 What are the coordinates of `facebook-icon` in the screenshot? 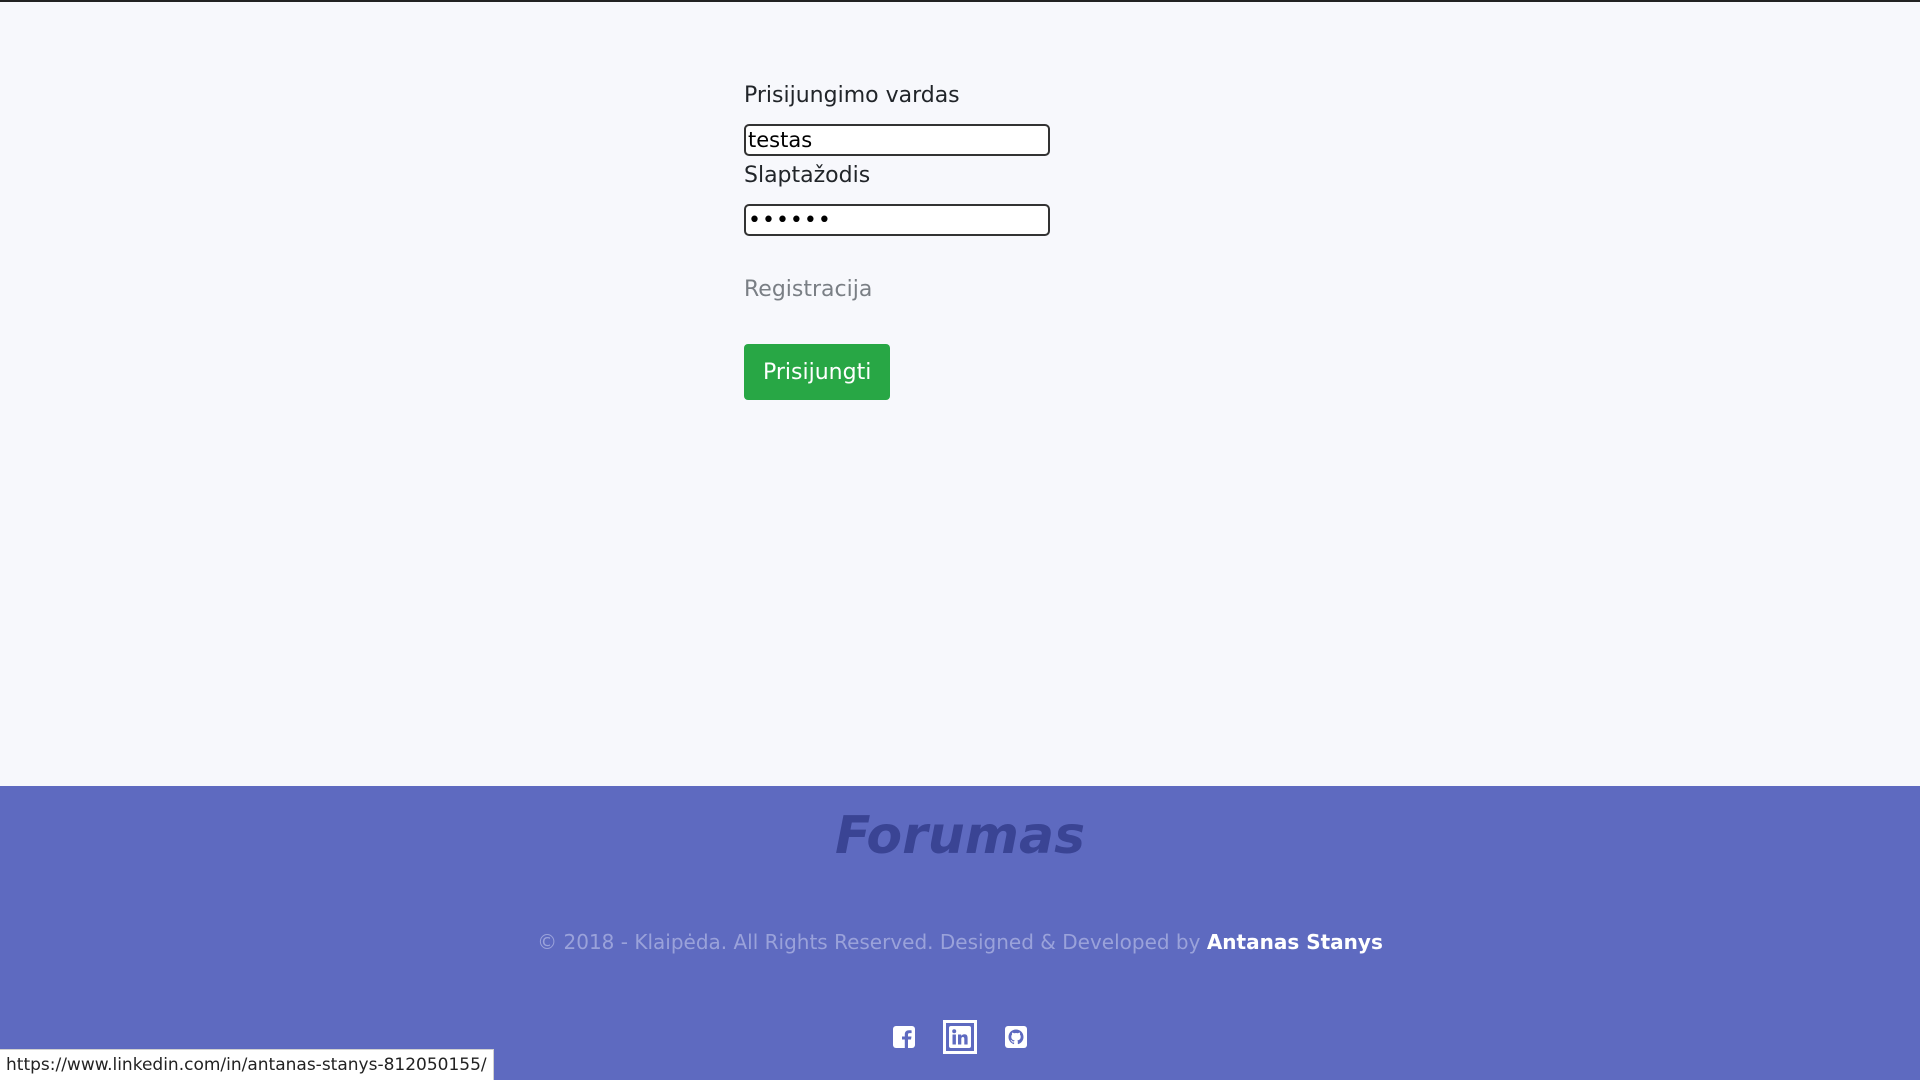 It's located at (904, 1037).